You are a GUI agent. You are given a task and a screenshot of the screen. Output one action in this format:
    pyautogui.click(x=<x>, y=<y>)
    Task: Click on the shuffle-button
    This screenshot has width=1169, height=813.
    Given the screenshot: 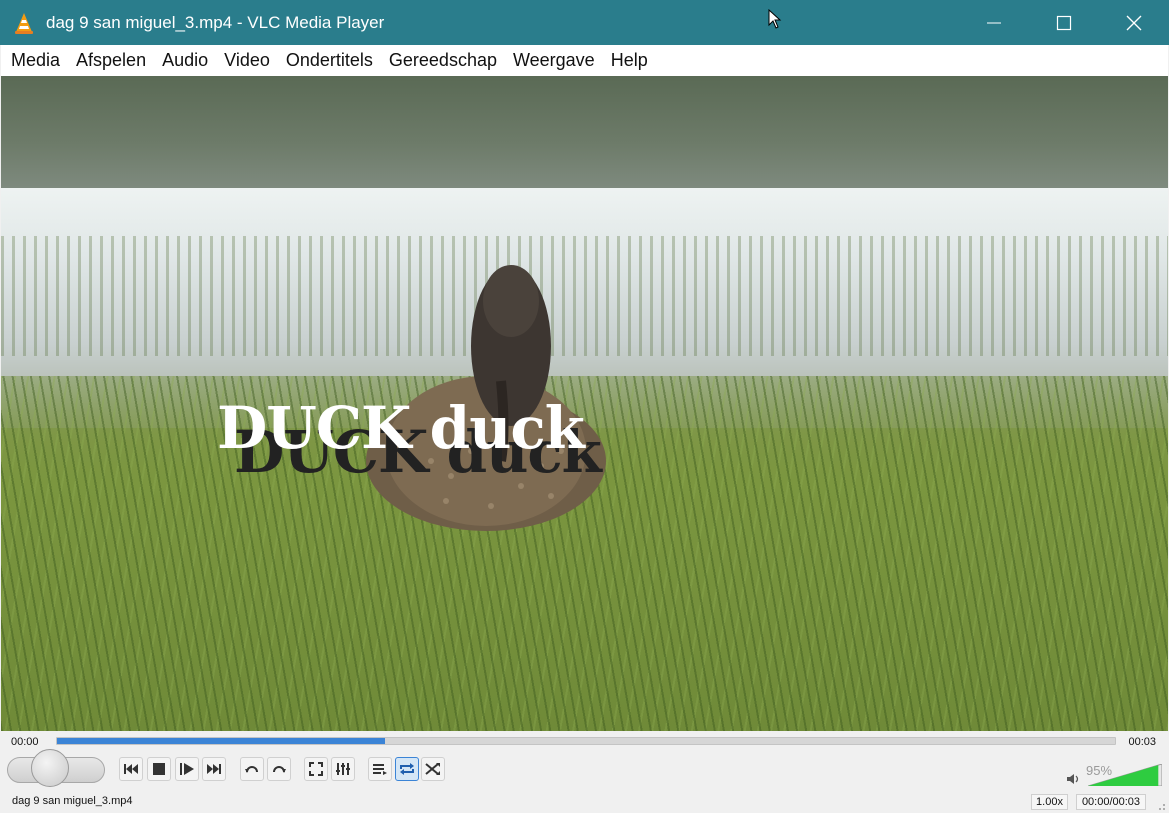 What is the action you would take?
    pyautogui.click(x=433, y=769)
    